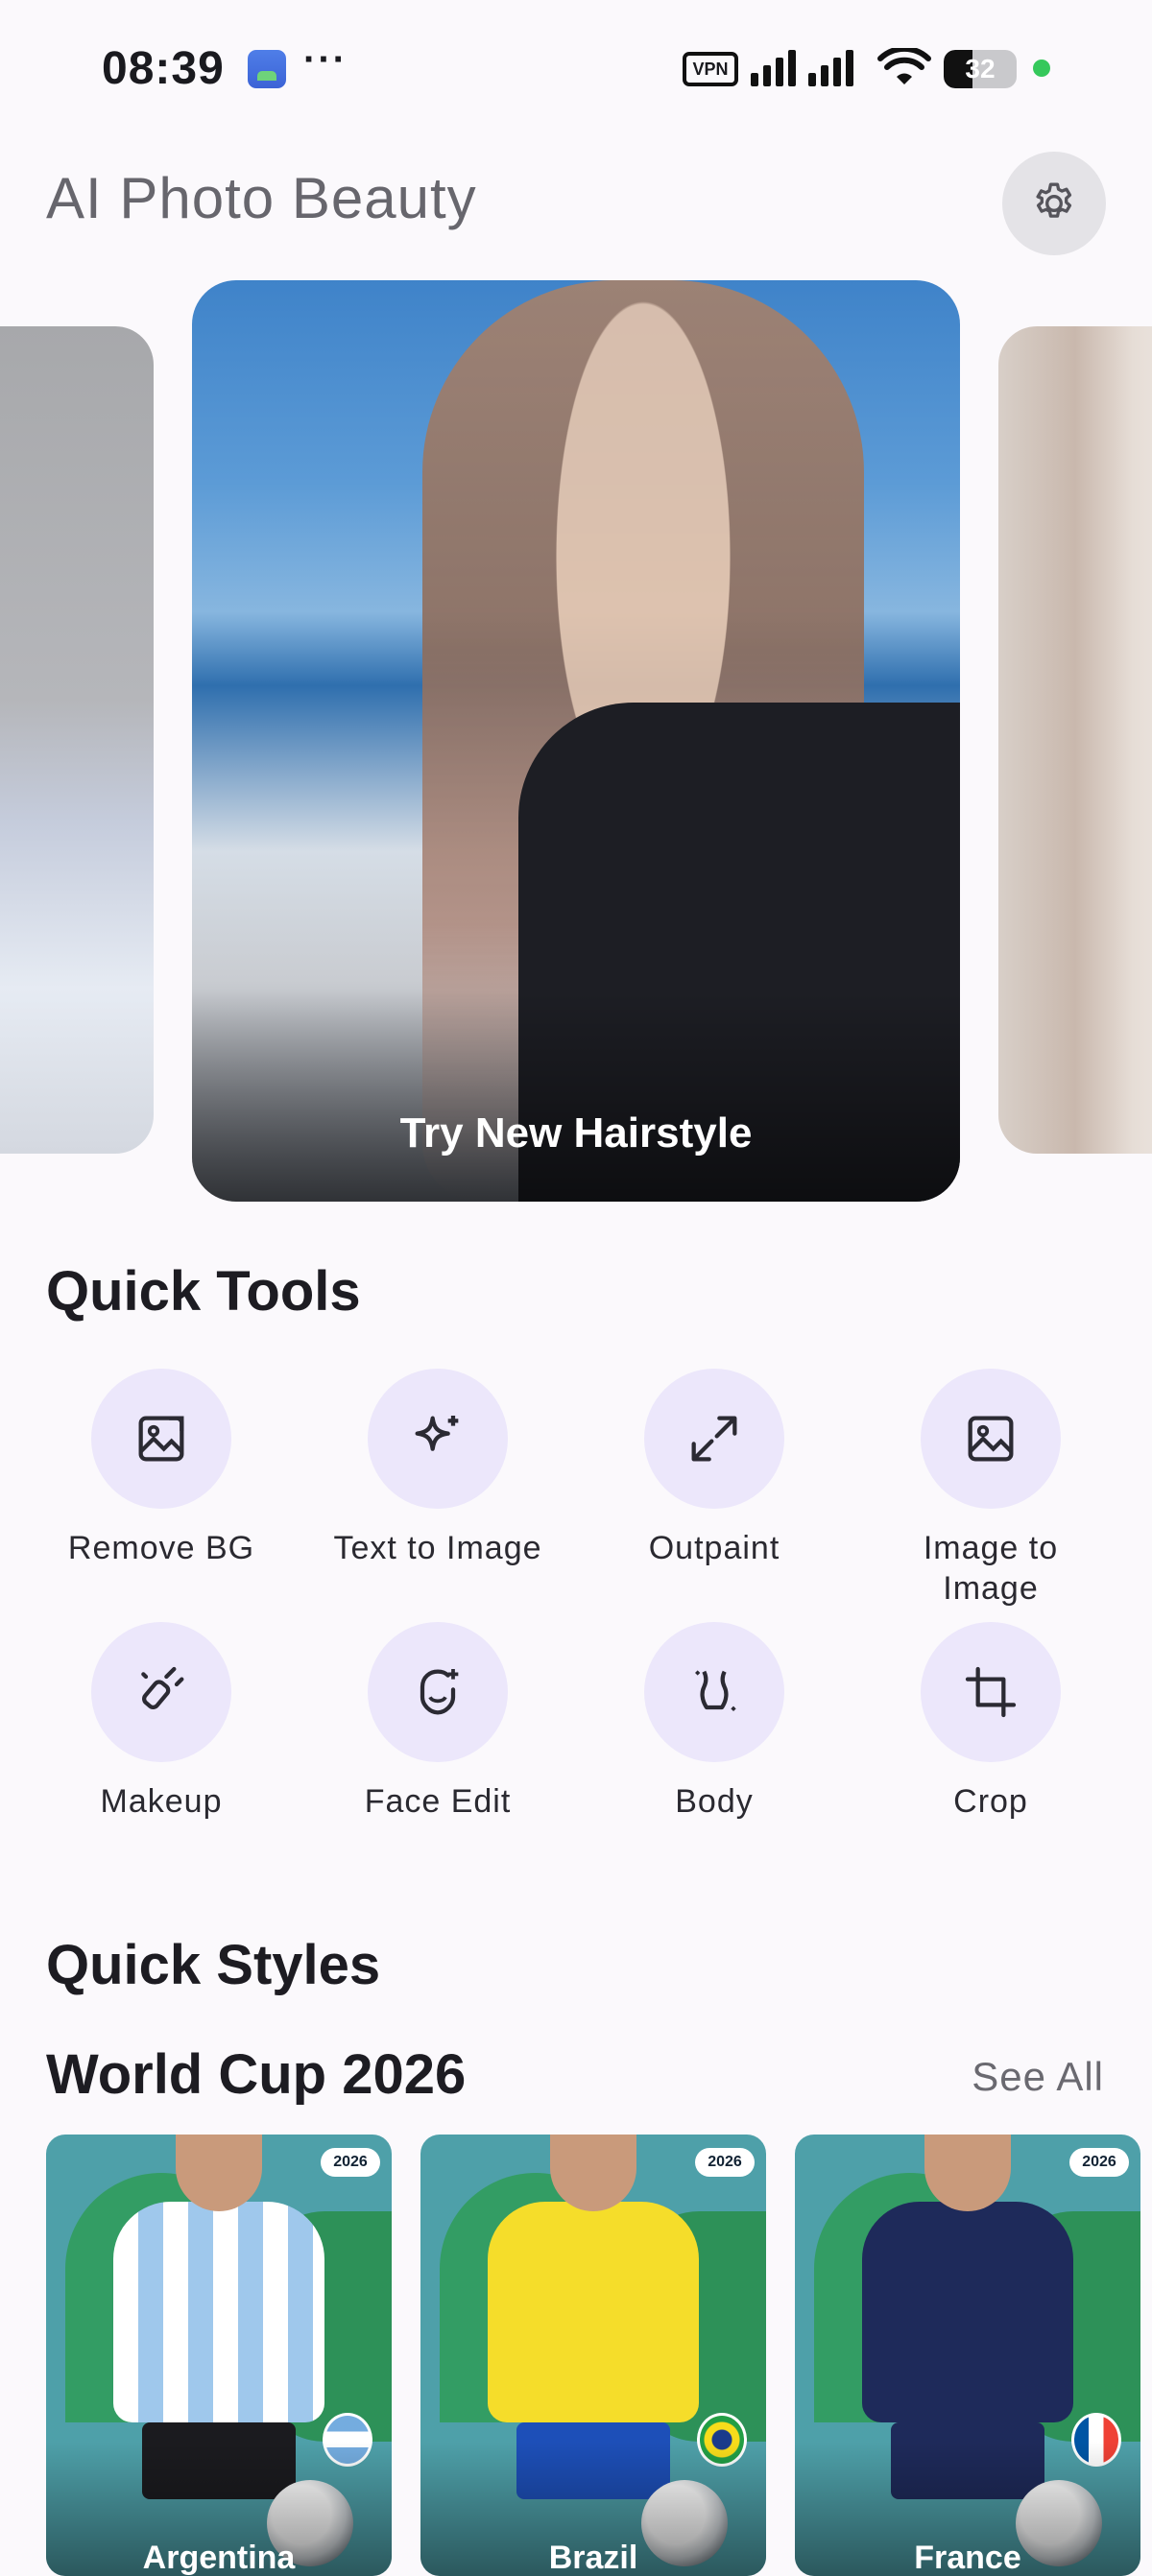 The width and height of the screenshot is (1152, 2576). I want to click on tool-text-to-image: Text to Image, so click(438, 1468).